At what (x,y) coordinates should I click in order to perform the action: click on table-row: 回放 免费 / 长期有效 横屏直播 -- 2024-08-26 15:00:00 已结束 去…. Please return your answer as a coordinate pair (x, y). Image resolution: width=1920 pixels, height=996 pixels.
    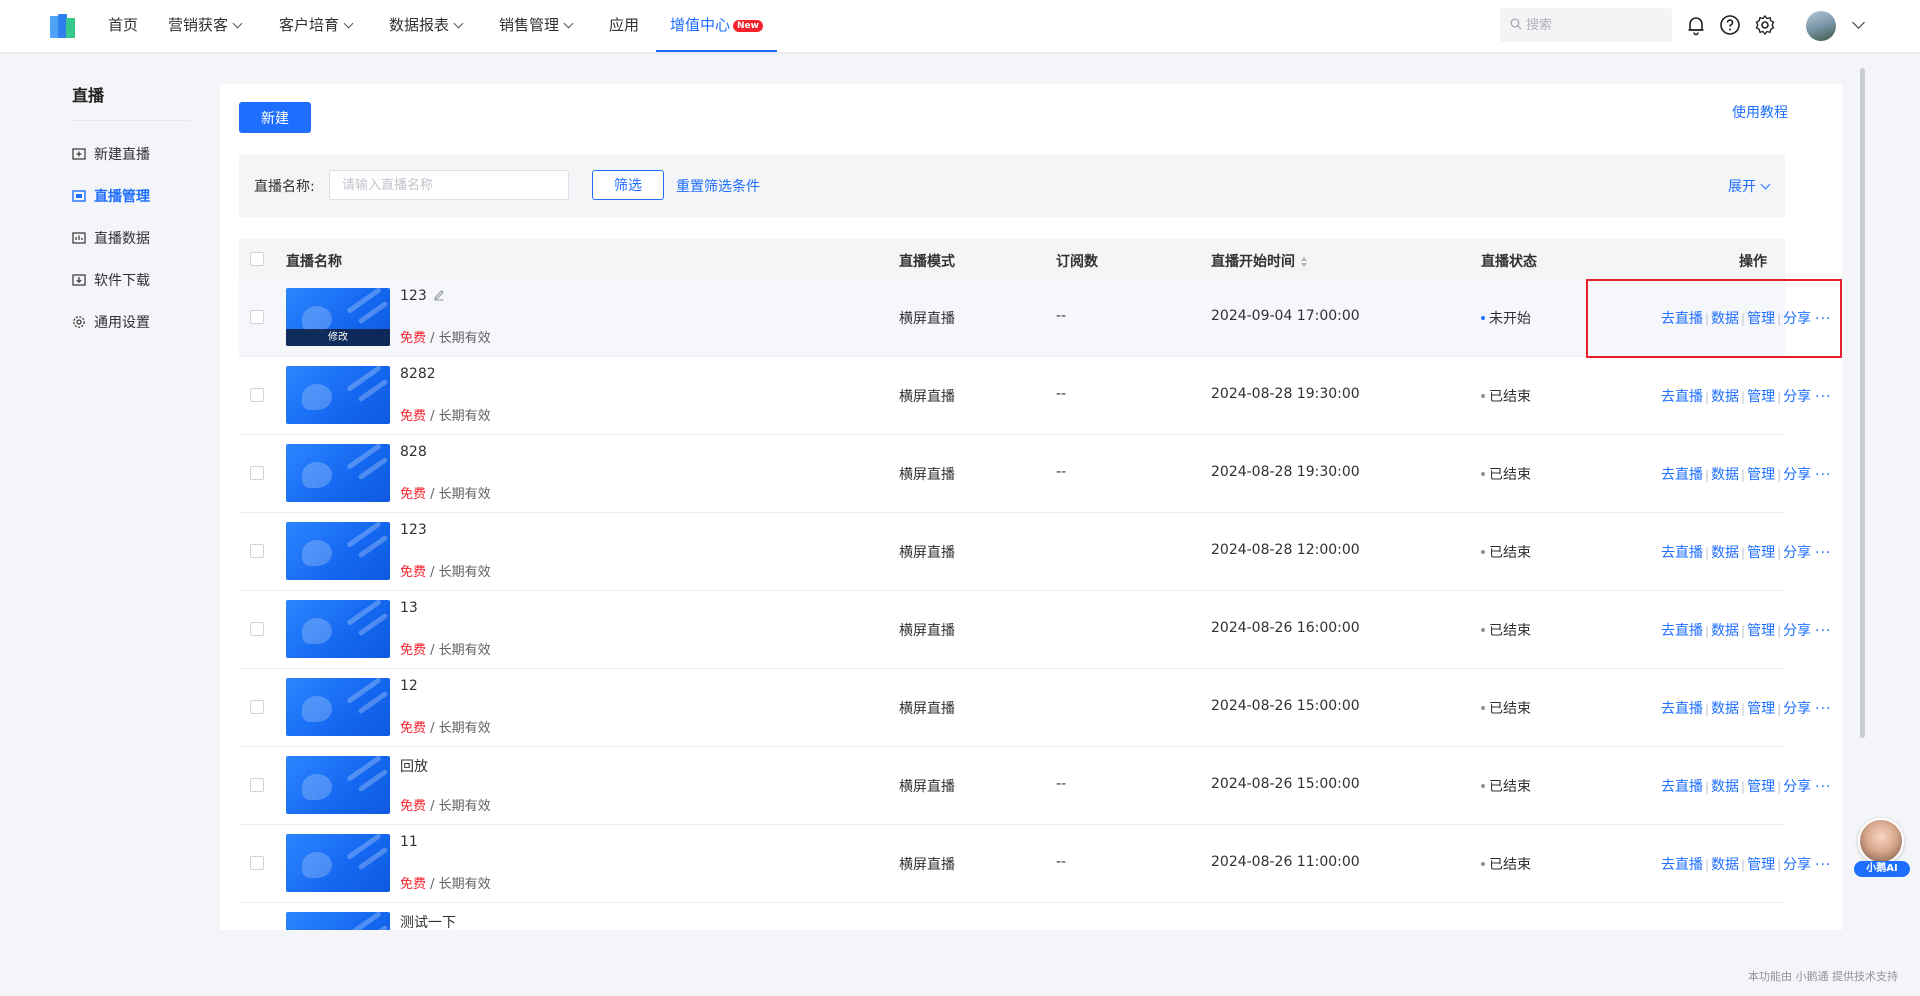
    Looking at the image, I should click on (1034, 786).